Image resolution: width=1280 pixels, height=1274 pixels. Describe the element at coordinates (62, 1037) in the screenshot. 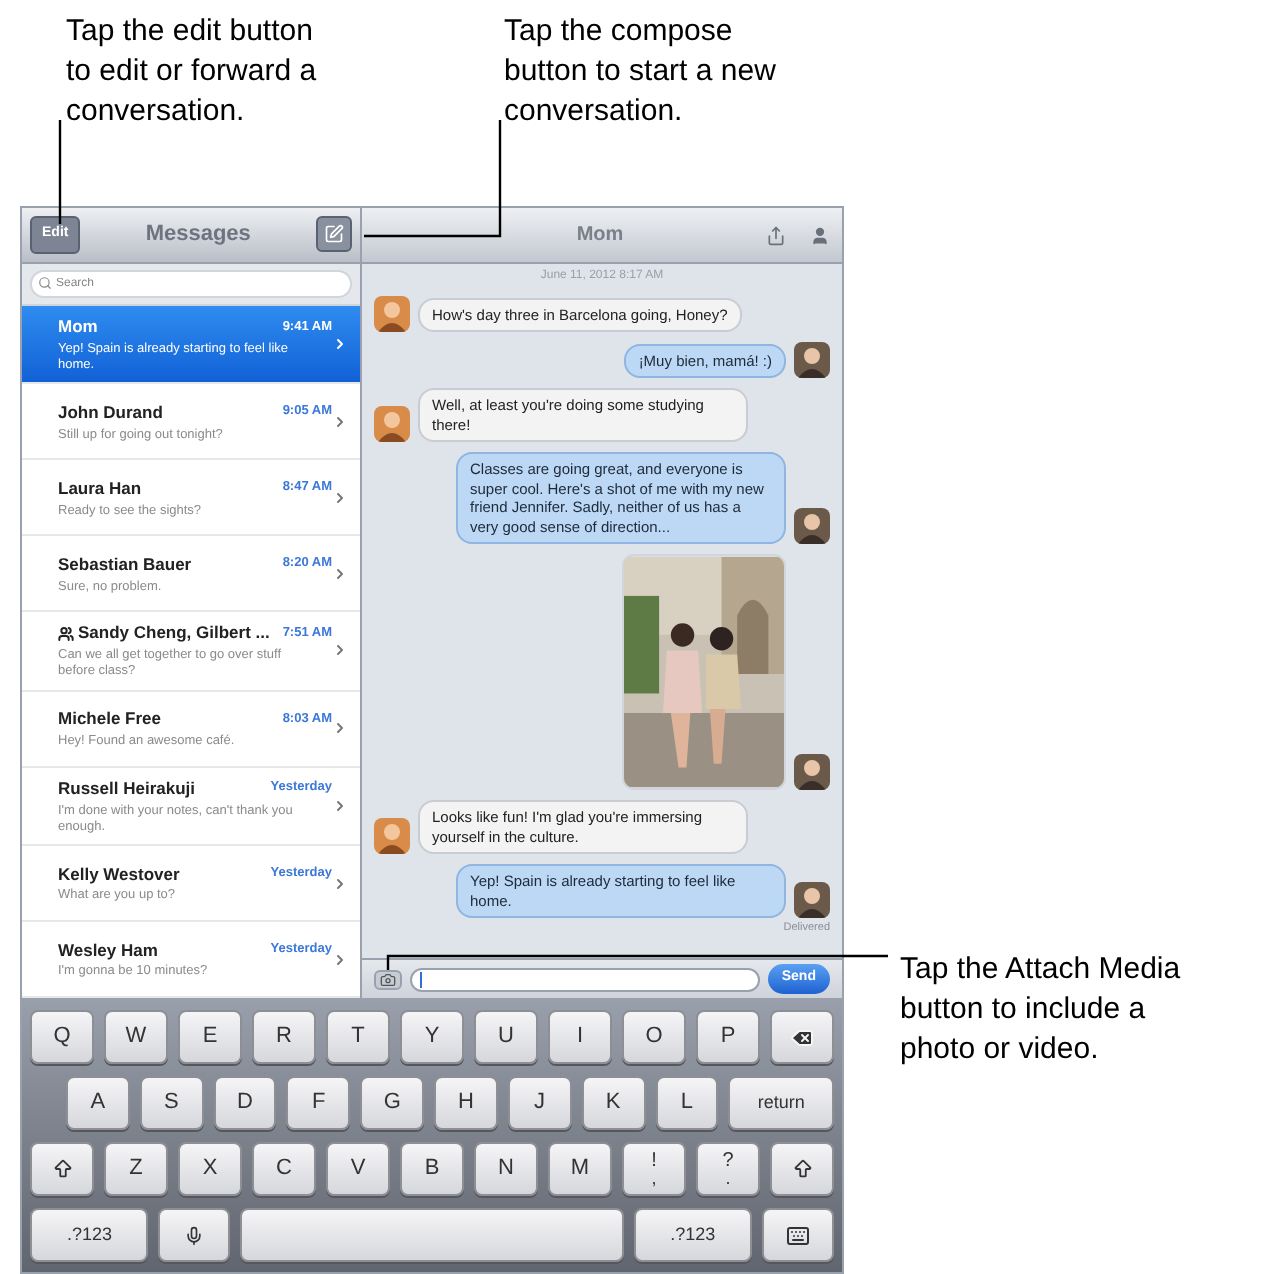

I see `keyboard-key: Q` at that location.